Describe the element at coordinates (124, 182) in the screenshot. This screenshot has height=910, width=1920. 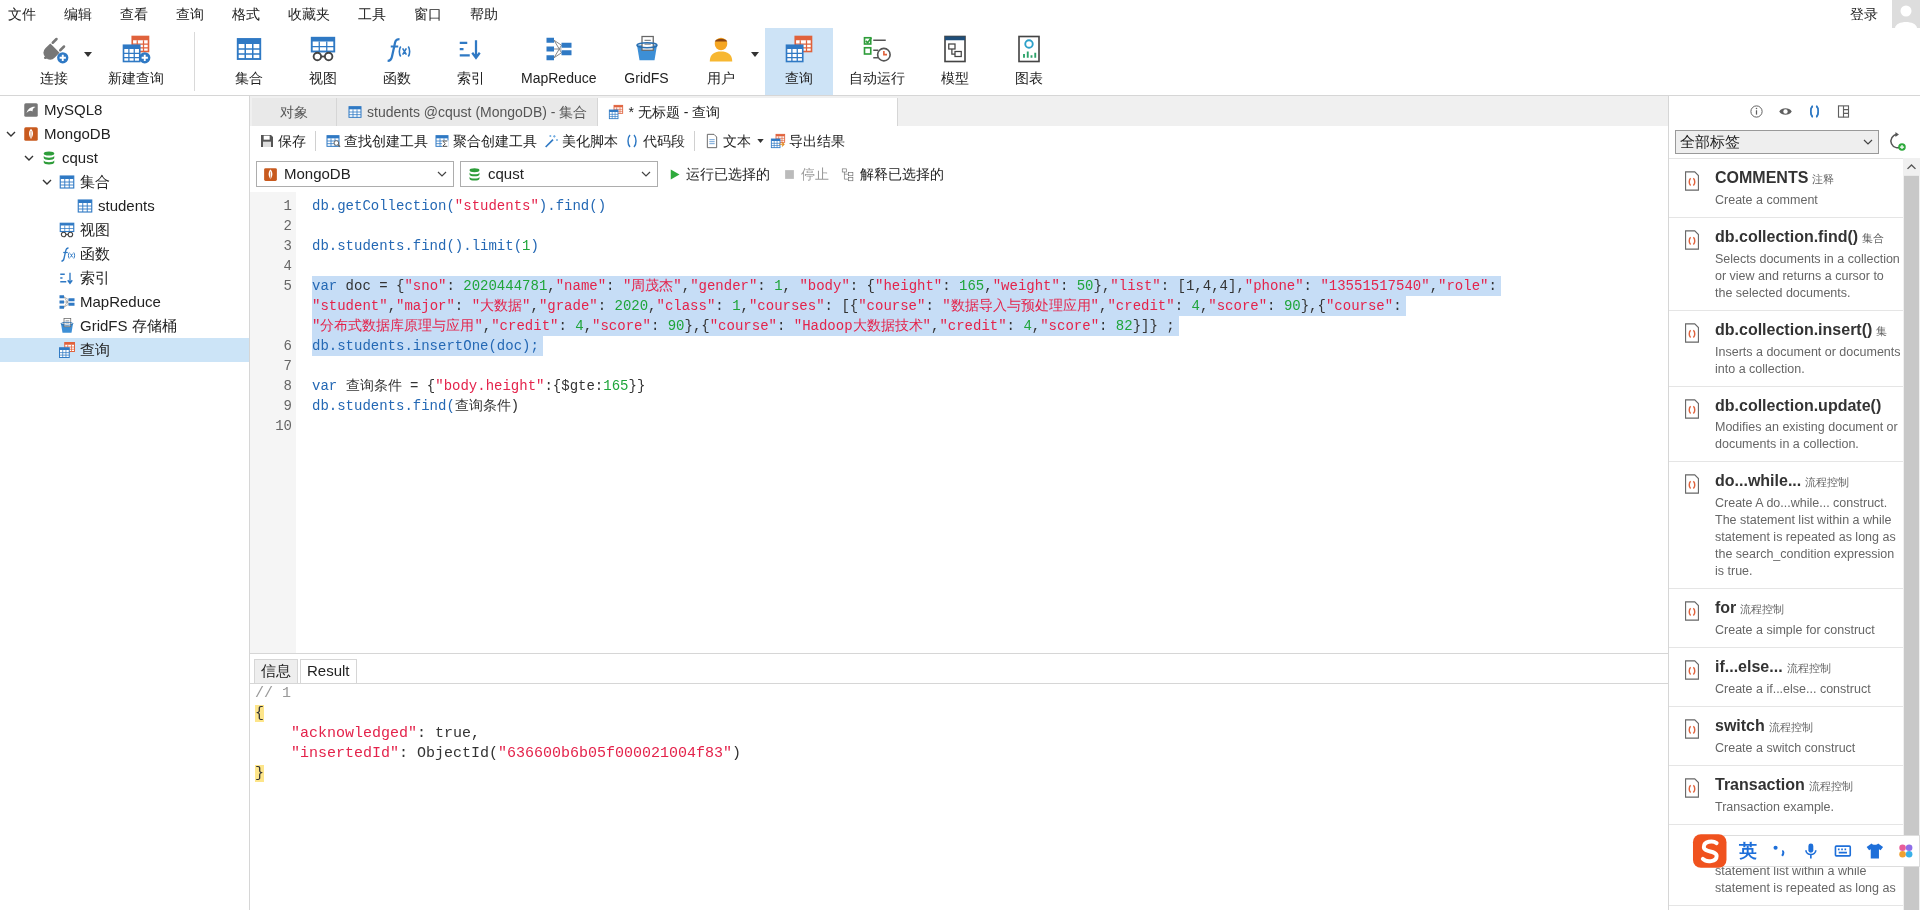
I see `tree-item: 集合` at that location.